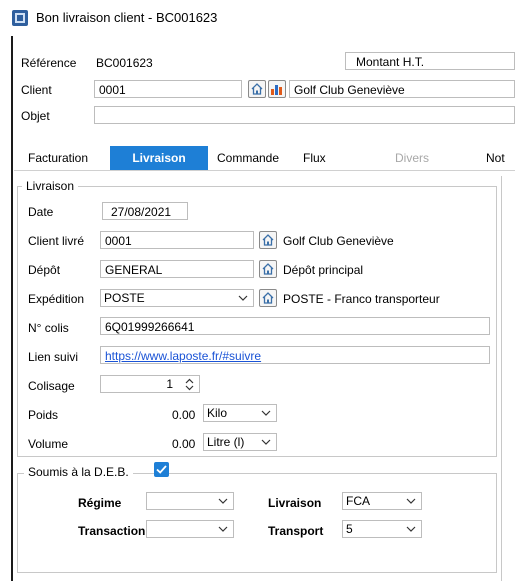 This screenshot has height=581, width=515. I want to click on date-label: Date, so click(41, 212).